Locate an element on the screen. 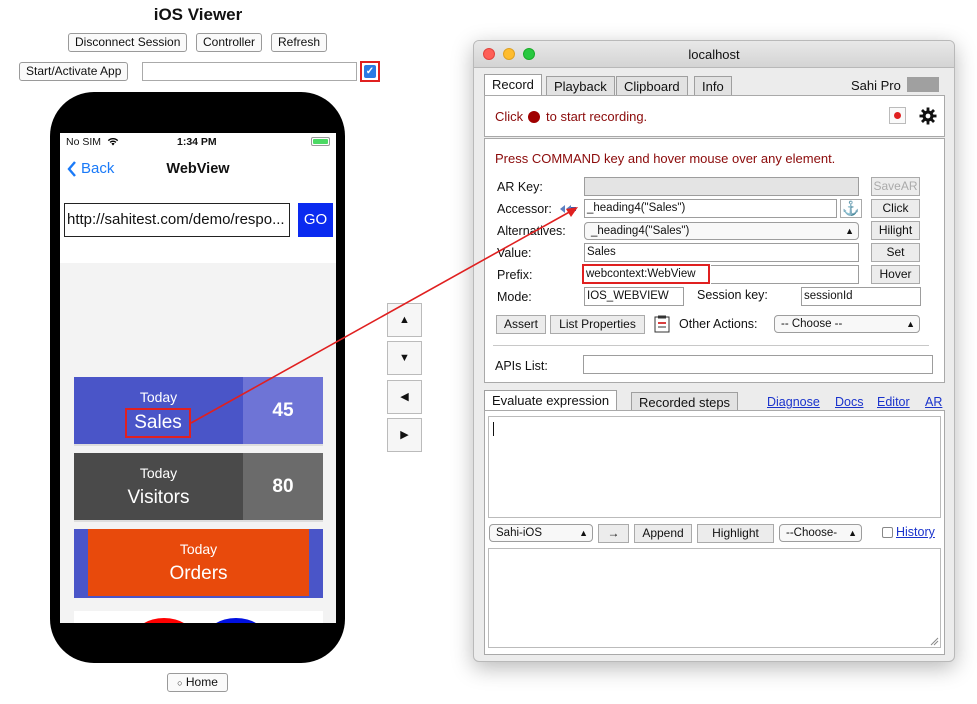 Image resolution: width=977 pixels, height=704 pixels. record-button is located at coordinates (897, 115).